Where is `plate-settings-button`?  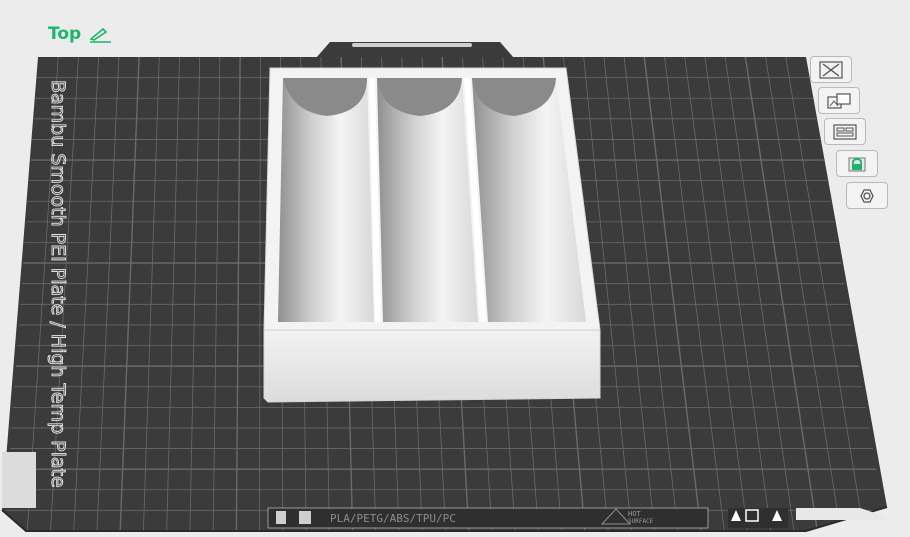
plate-settings-button is located at coordinates (867, 195).